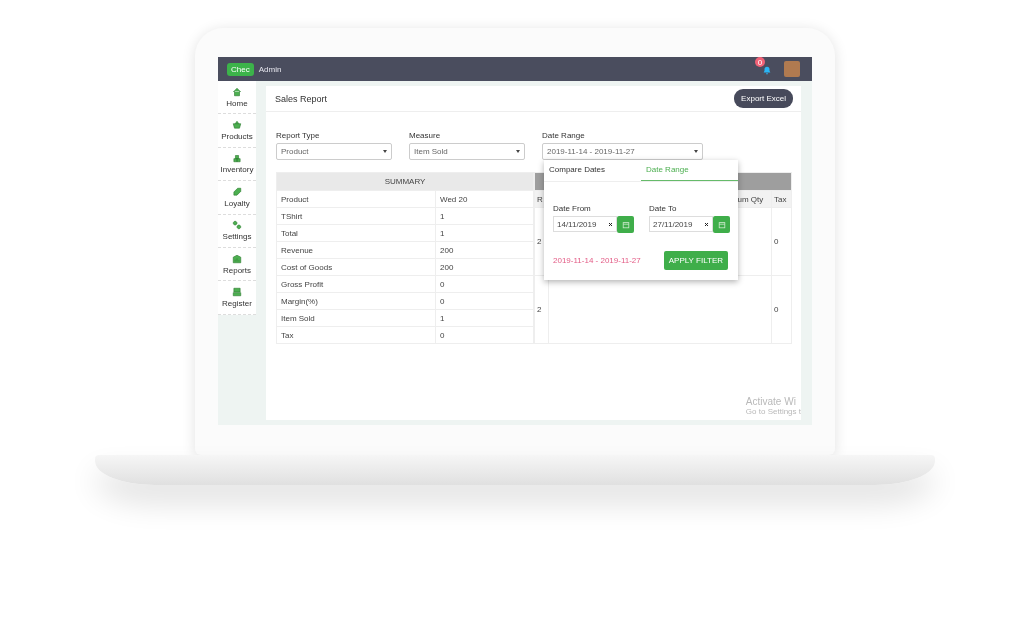  What do you see at coordinates (237, 292) in the screenshot?
I see `register-icon` at bounding box center [237, 292].